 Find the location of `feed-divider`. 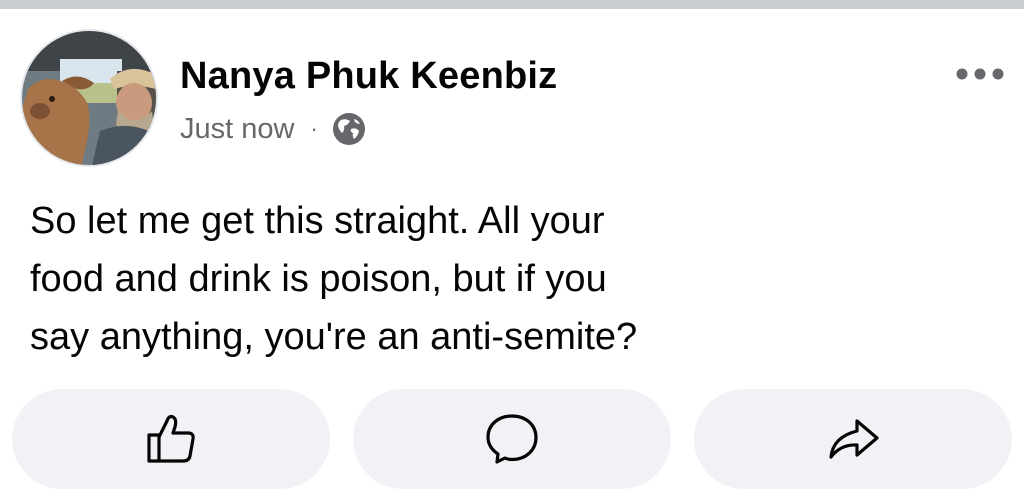

feed-divider is located at coordinates (512, 4).